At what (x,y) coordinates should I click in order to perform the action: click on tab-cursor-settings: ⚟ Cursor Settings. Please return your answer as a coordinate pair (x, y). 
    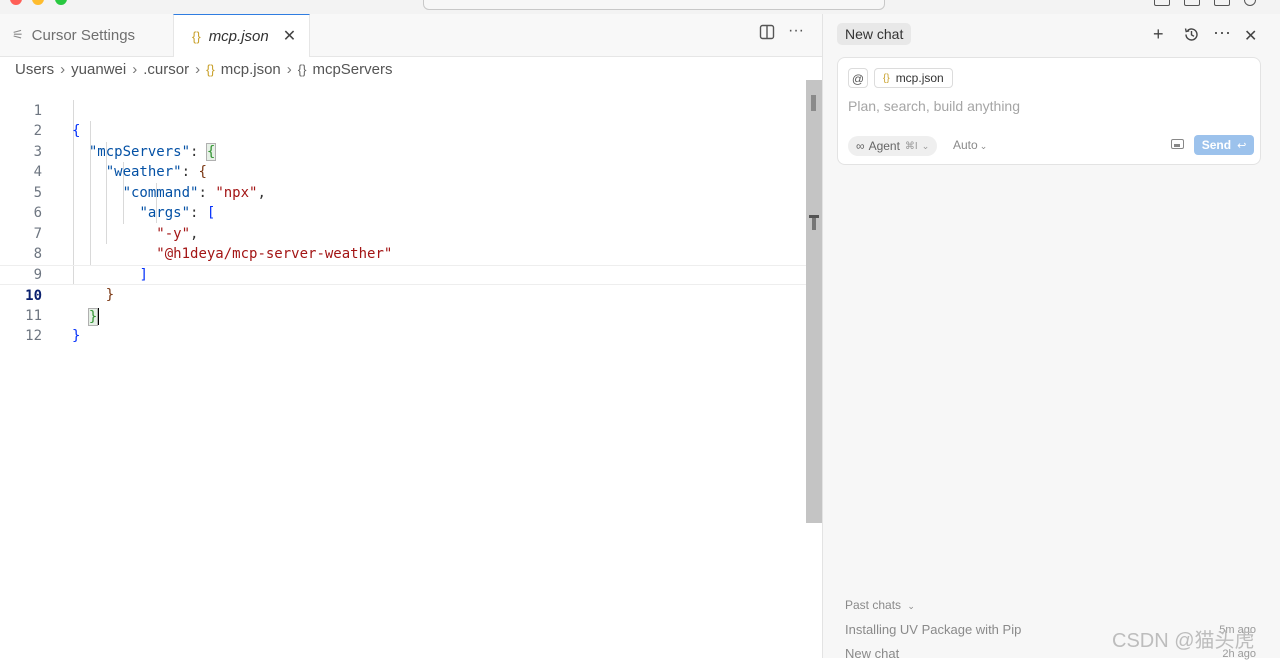
    Looking at the image, I should click on (86, 35).